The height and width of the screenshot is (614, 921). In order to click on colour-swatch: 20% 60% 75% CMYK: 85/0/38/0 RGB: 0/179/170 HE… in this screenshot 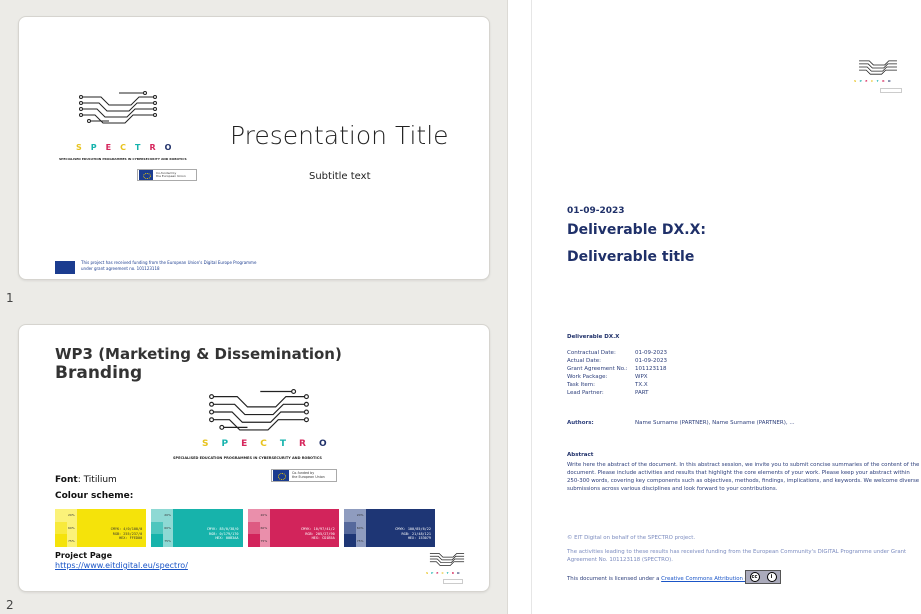, I will do `click(197, 528)`.